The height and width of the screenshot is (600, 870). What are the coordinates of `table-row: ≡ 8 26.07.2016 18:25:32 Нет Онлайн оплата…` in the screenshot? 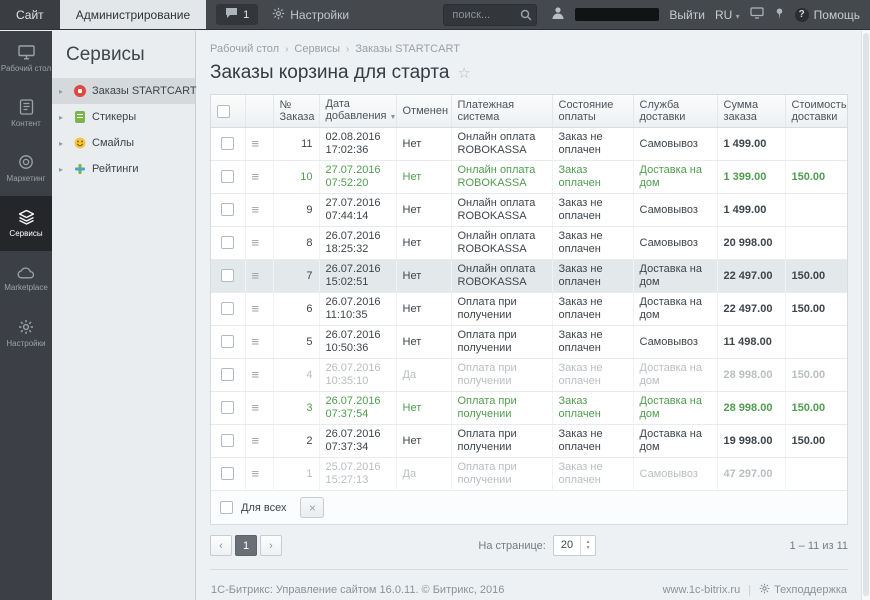 It's located at (529, 243).